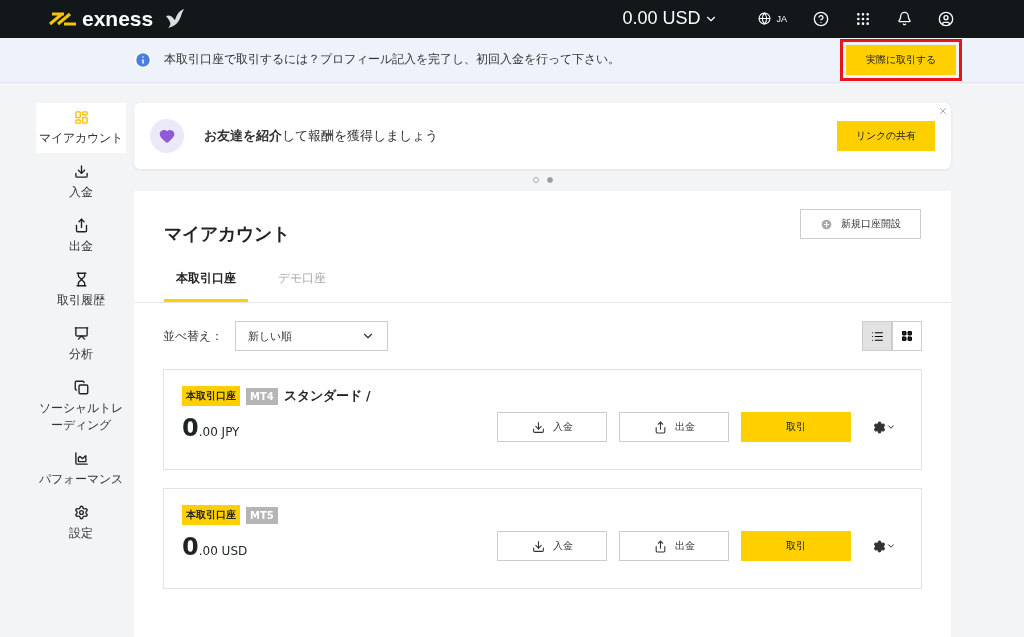  Describe the element at coordinates (81, 344) in the screenshot. I see `sidebar-item: 分析` at that location.